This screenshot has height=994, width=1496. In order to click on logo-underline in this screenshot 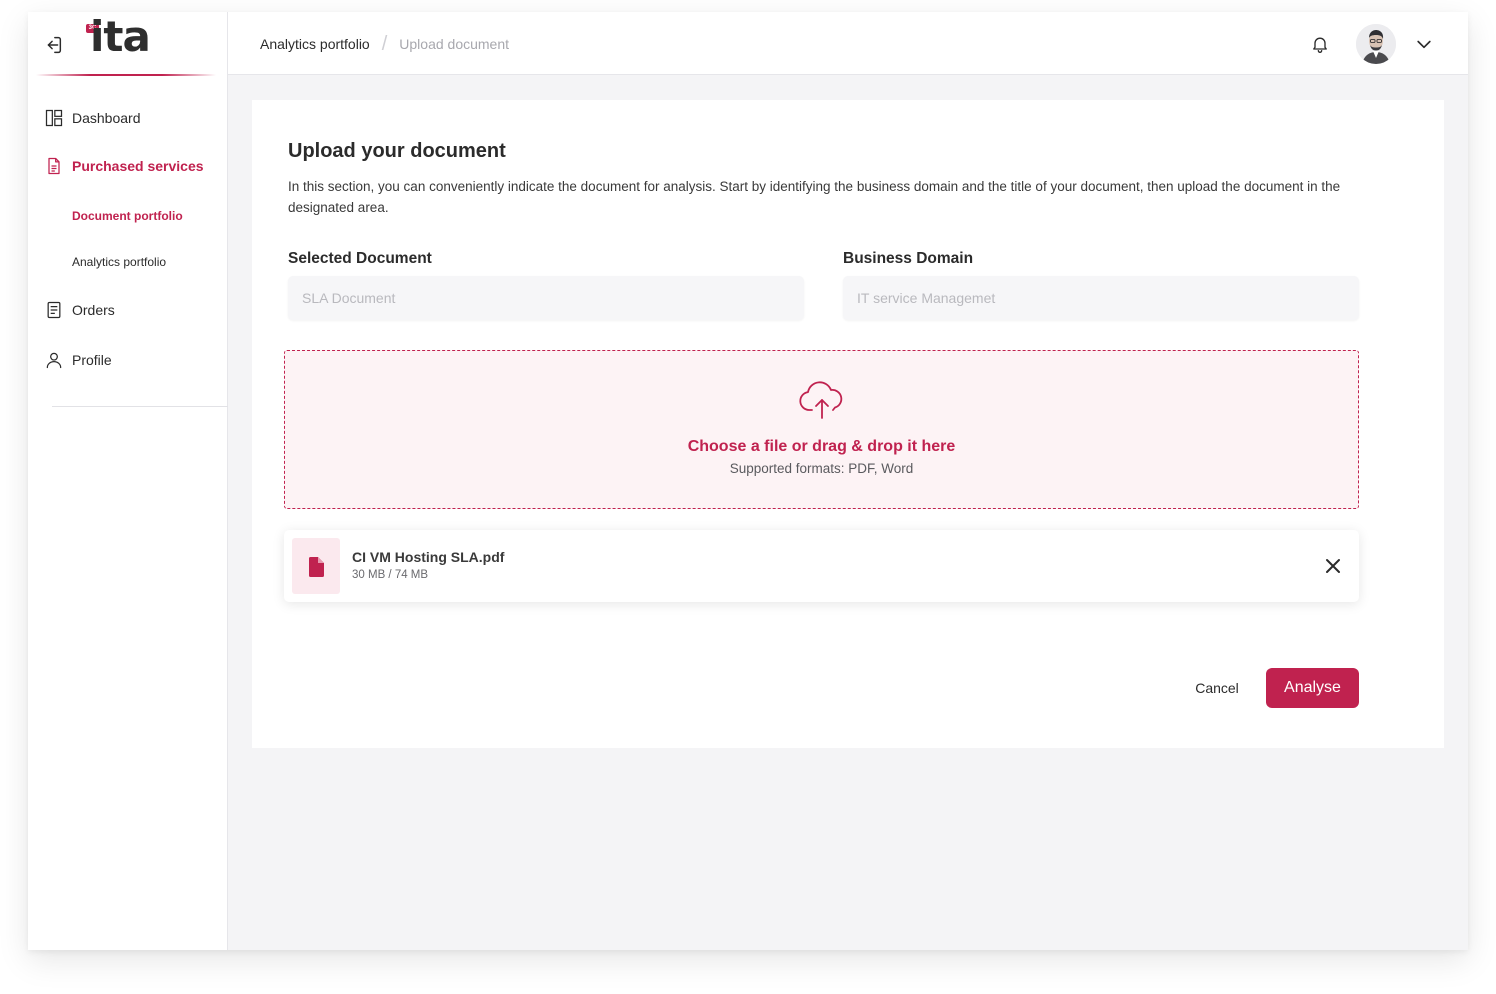, I will do `click(126, 75)`.